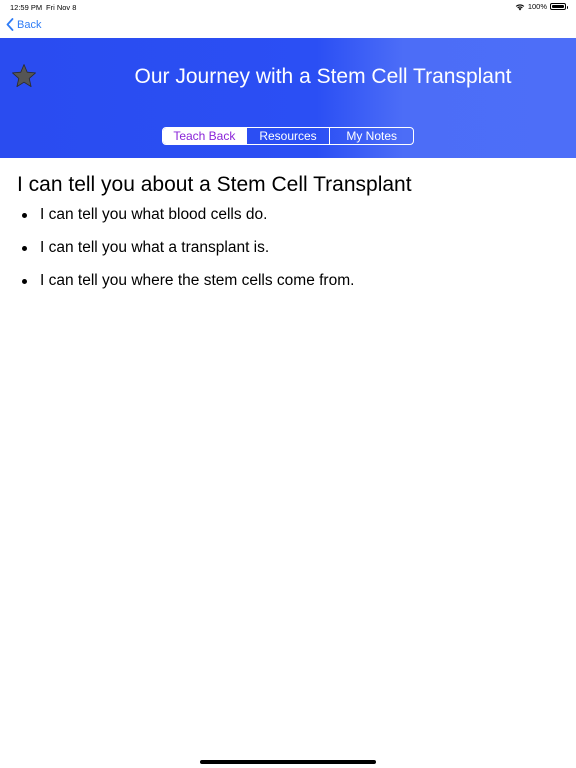 This screenshot has width=576, height=768. Describe the element at coordinates (288, 762) in the screenshot. I see `home-indicator` at that location.